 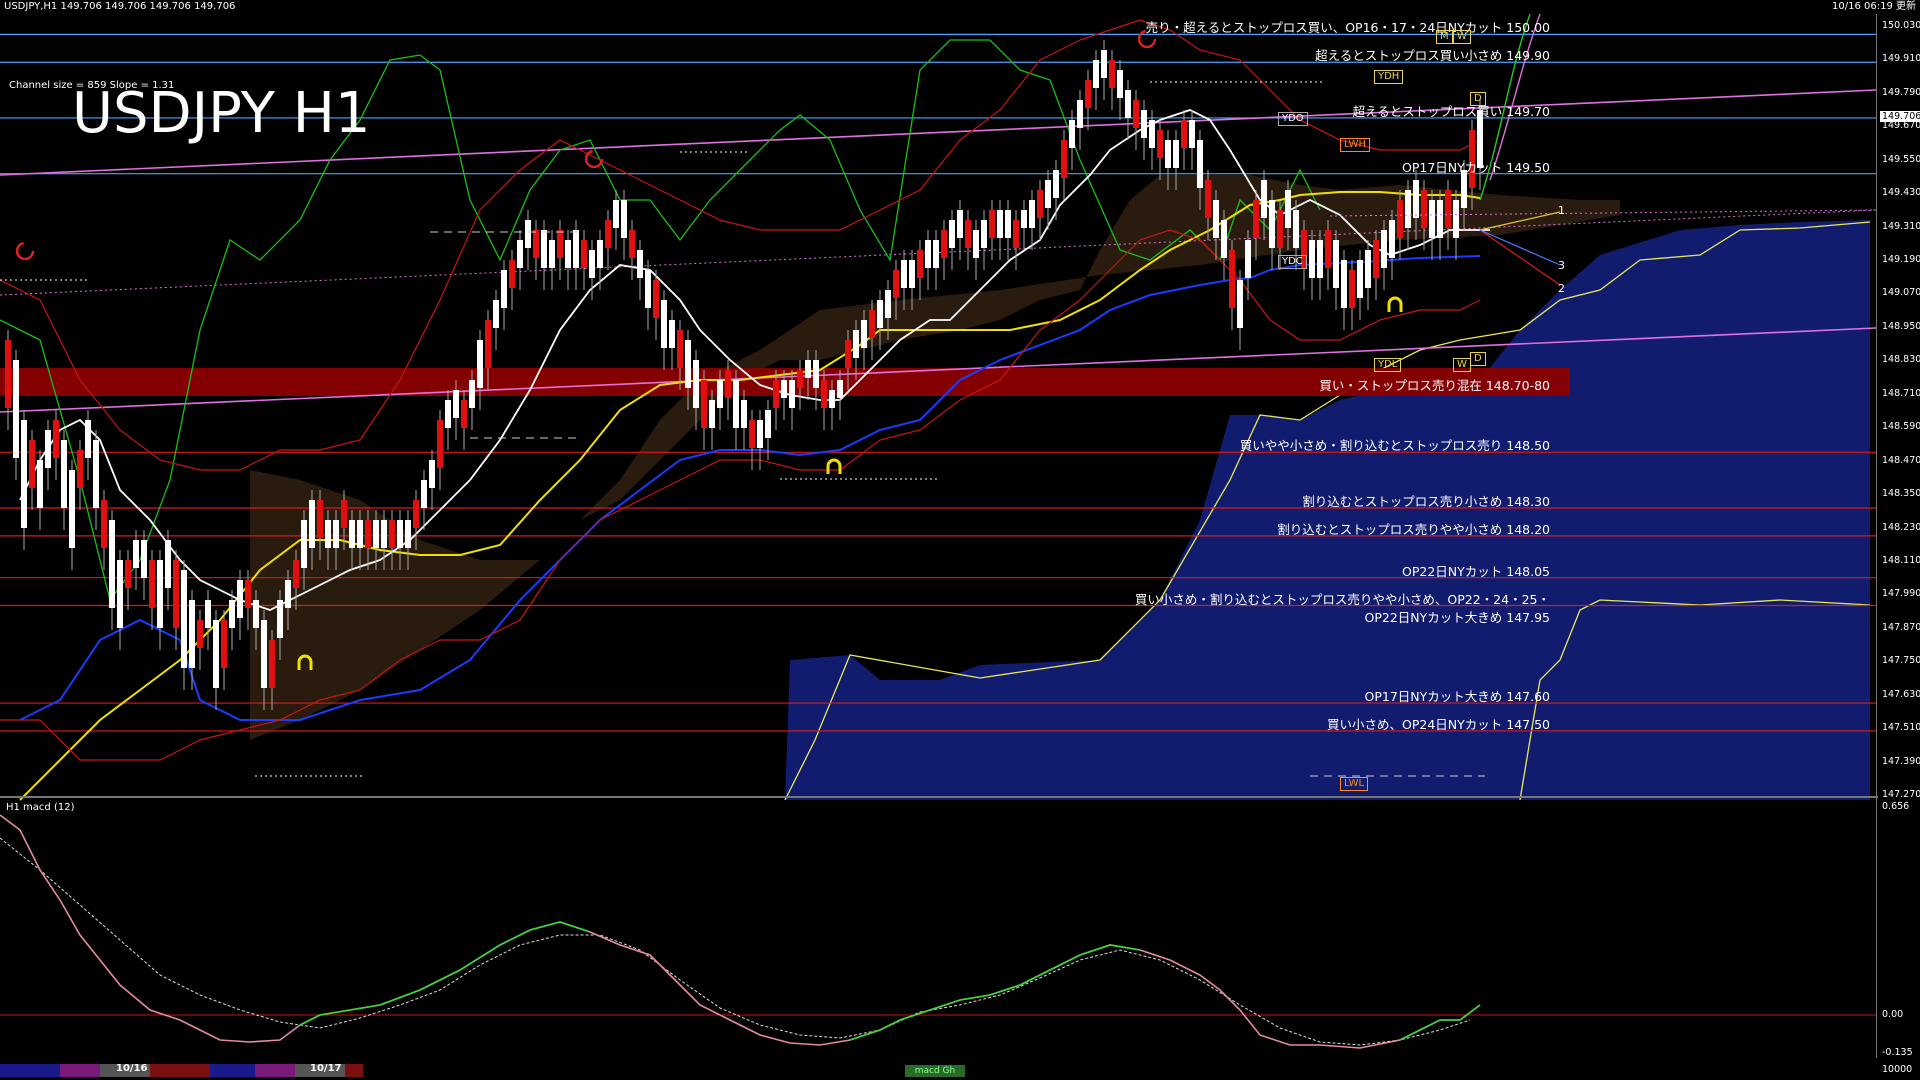 I want to click on level-label: OP17日NYカット大きめ 147.60, so click(x=1457, y=697).